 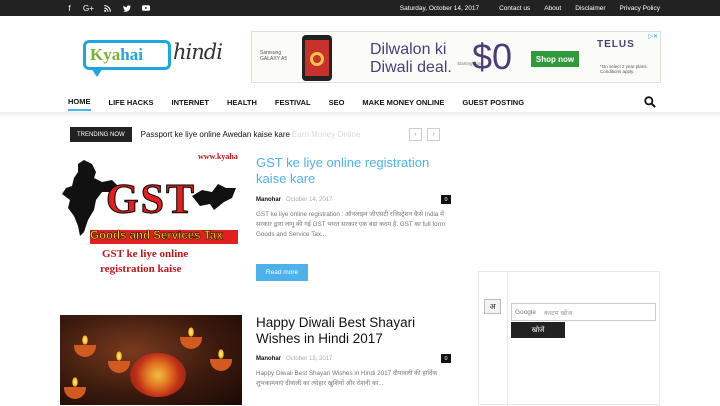 What do you see at coordinates (337, 102) in the screenshot?
I see `nav-seo: SEO` at bounding box center [337, 102].